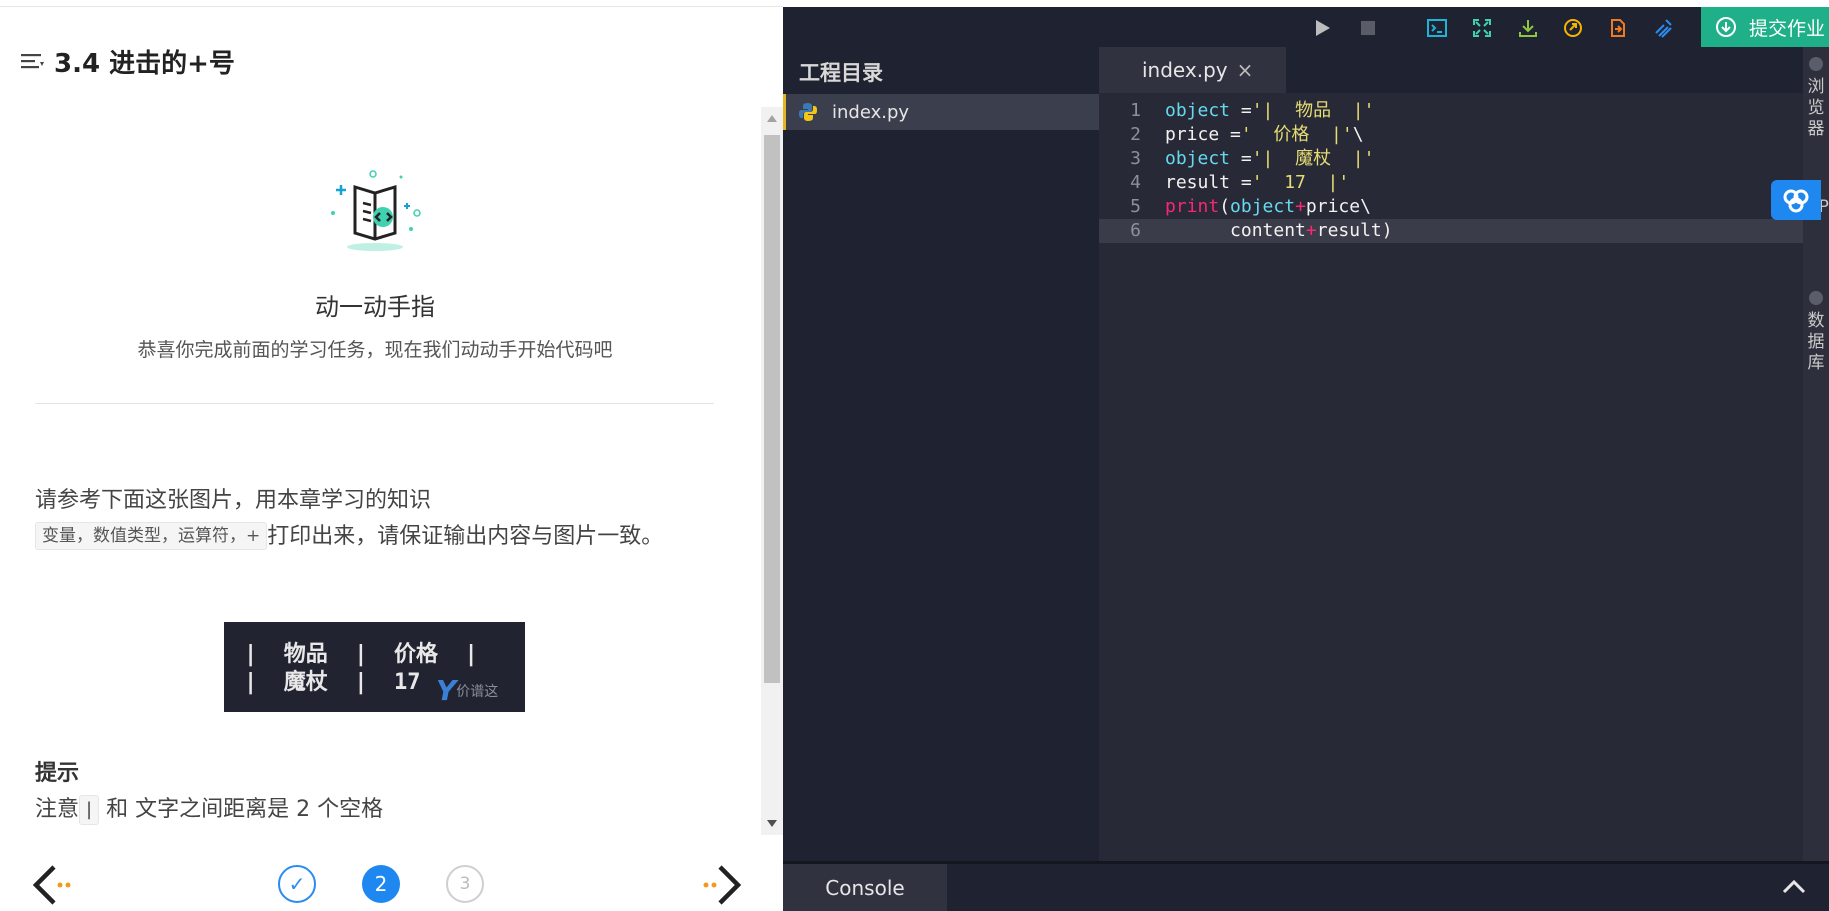 This screenshot has height=911, width=1829. What do you see at coordinates (1264, 134) in the screenshot?
I see `code-text: price =' 价格 |'\` at bounding box center [1264, 134].